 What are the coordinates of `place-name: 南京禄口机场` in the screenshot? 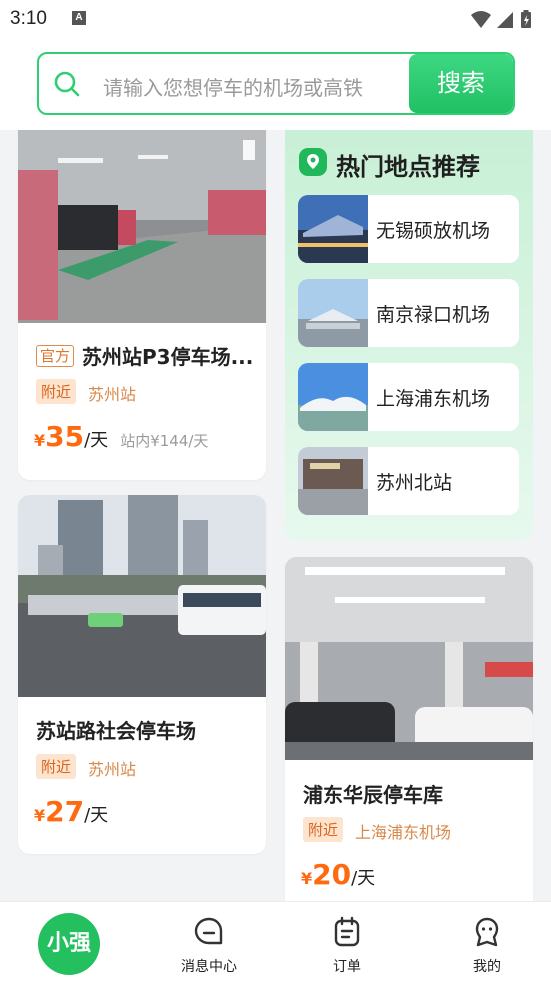 It's located at (433, 315).